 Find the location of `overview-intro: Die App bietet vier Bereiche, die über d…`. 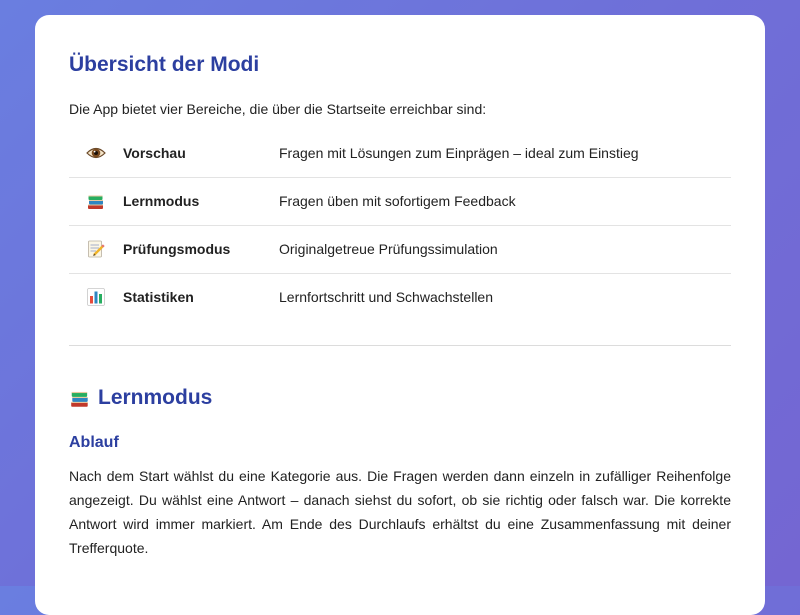

overview-intro: Die App bietet vier Bereiche, die über d… is located at coordinates (278, 109).